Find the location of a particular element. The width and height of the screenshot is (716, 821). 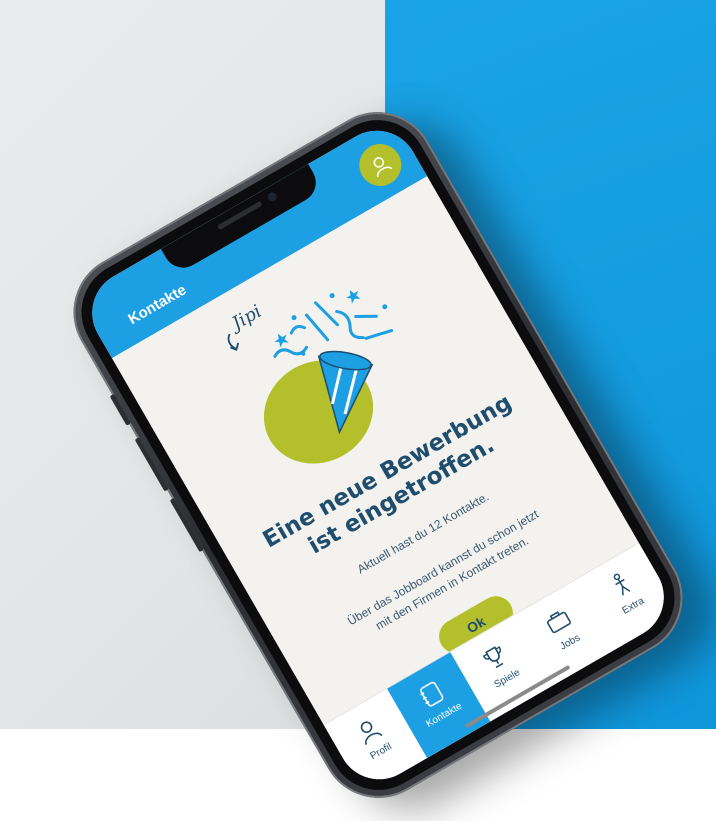

profile-button is located at coordinates (380, 165).